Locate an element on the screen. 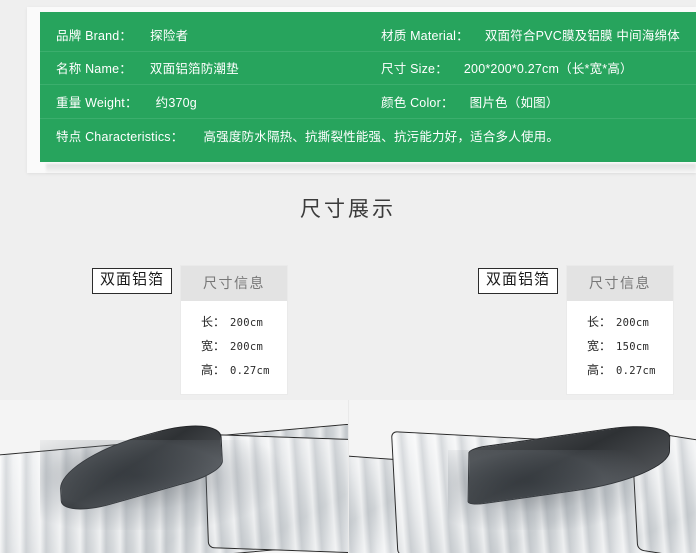 This screenshot has height=553, width=696. size-info-body: 长： 200cm 宽： 150cm 高： 0.27cm is located at coordinates (620, 347).